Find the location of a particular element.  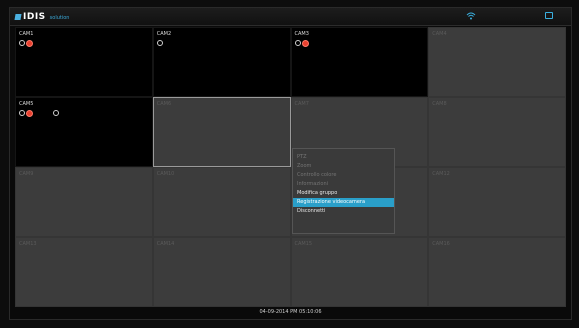

camera-label: CAM7 is located at coordinates (301, 104).